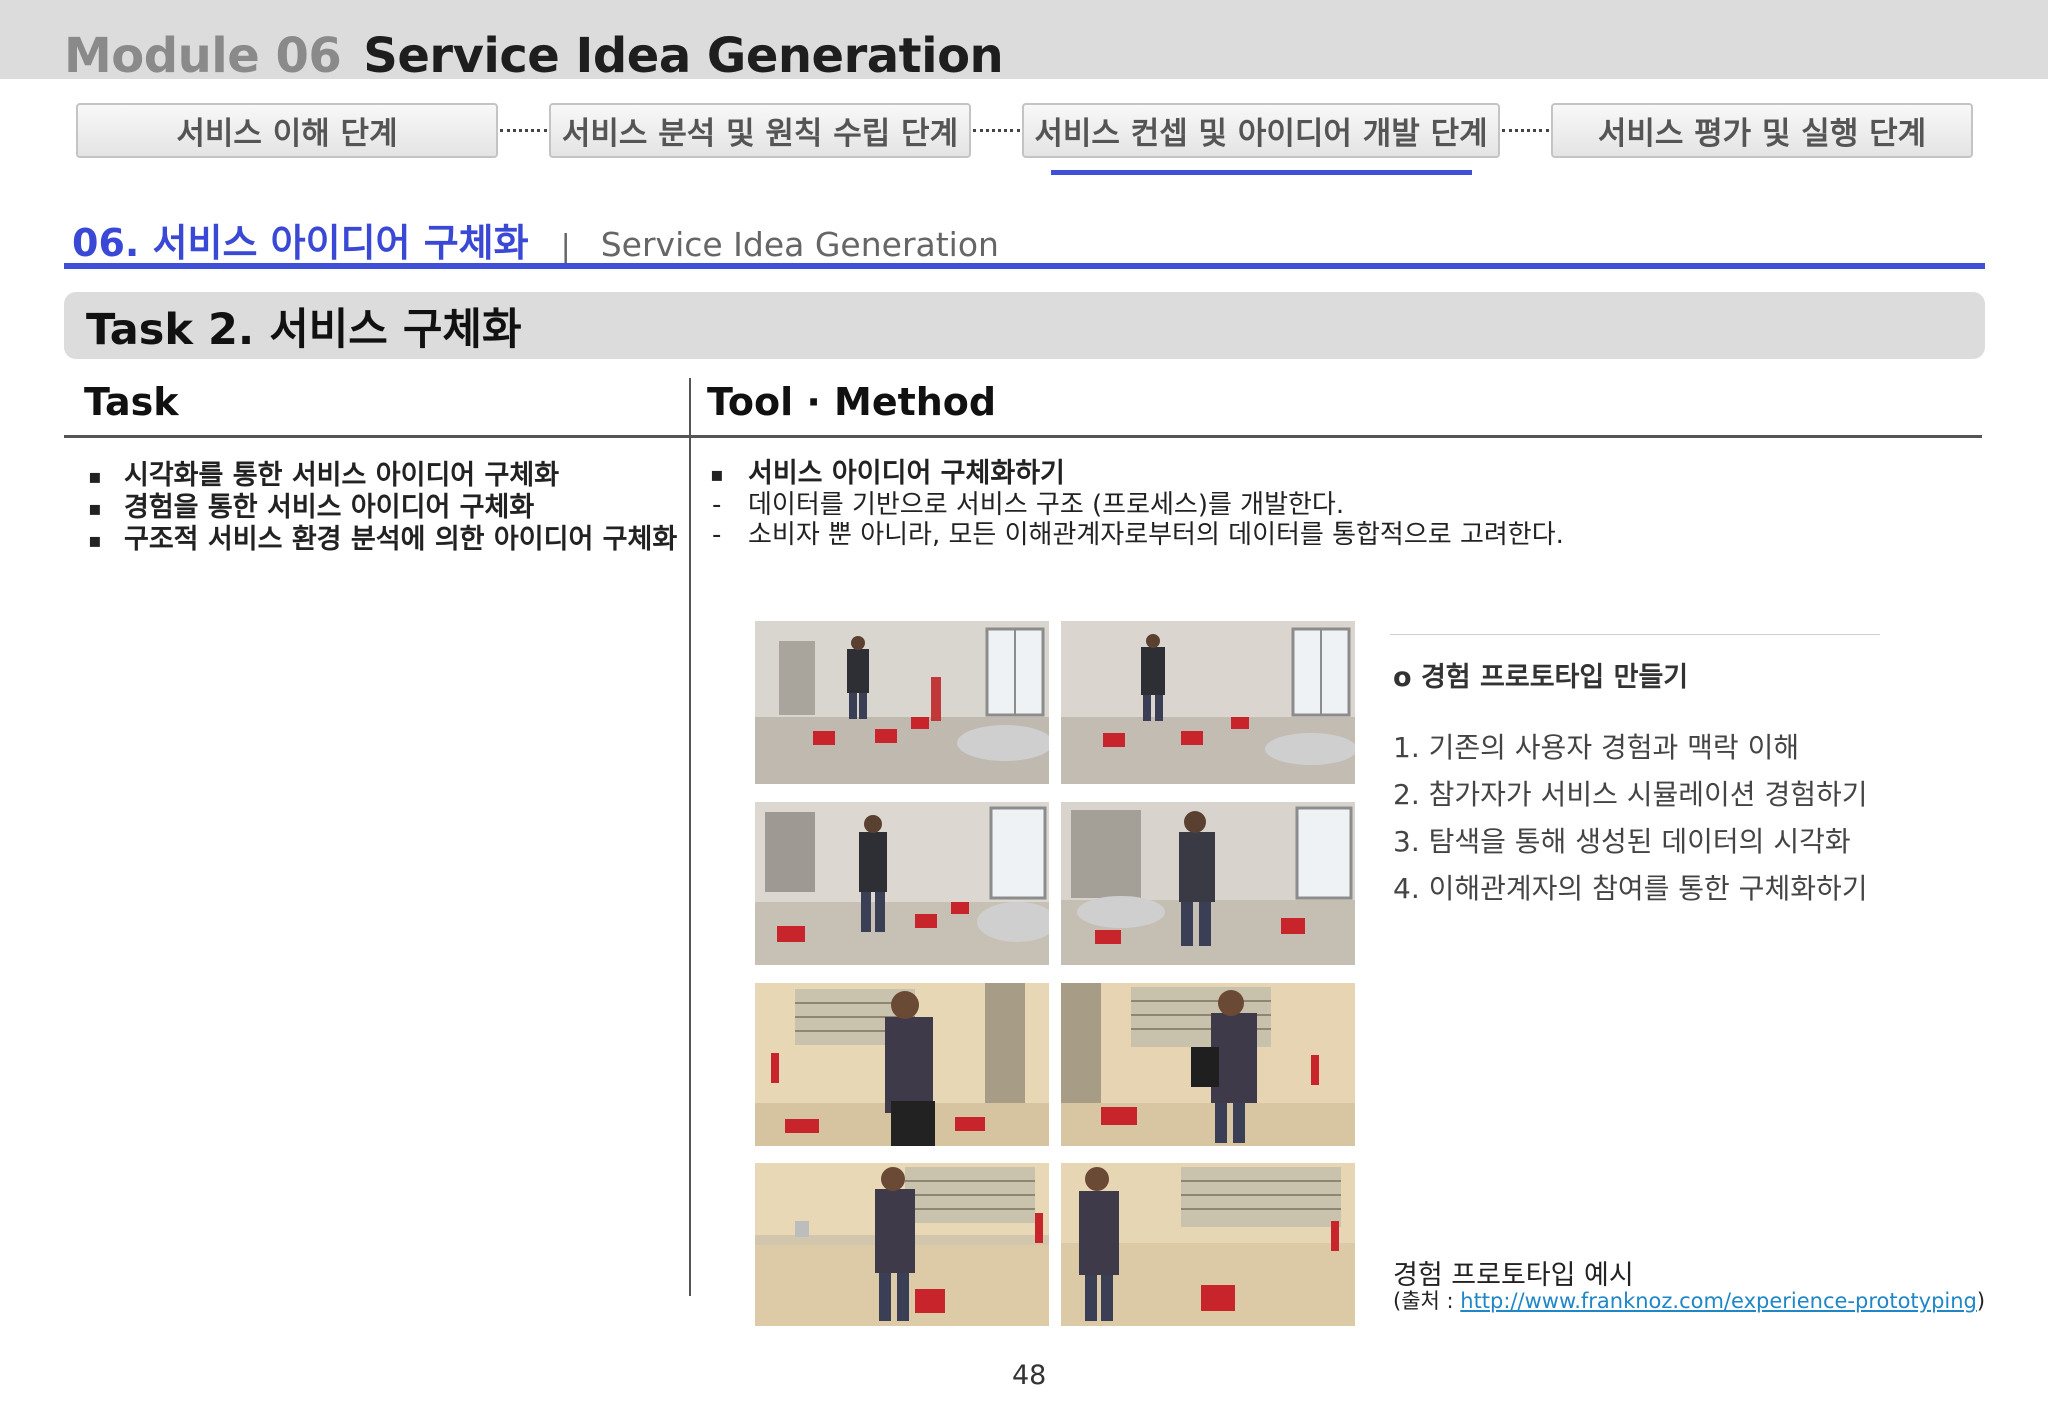 This screenshot has height=1418, width=2048. Describe the element at coordinates (1762, 134) in the screenshot. I see `process-step-label: 서비스 평가 및 실행 단계` at that location.